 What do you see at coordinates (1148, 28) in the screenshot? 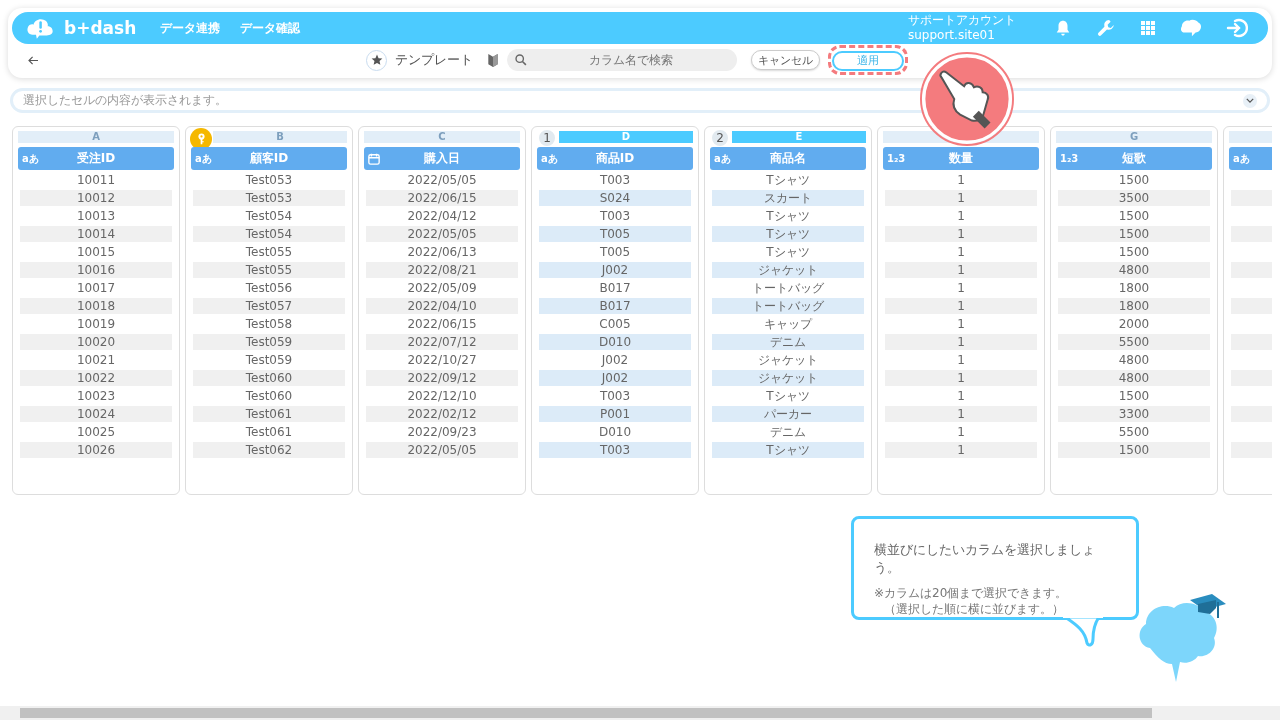
I see `apps-grid-icon` at bounding box center [1148, 28].